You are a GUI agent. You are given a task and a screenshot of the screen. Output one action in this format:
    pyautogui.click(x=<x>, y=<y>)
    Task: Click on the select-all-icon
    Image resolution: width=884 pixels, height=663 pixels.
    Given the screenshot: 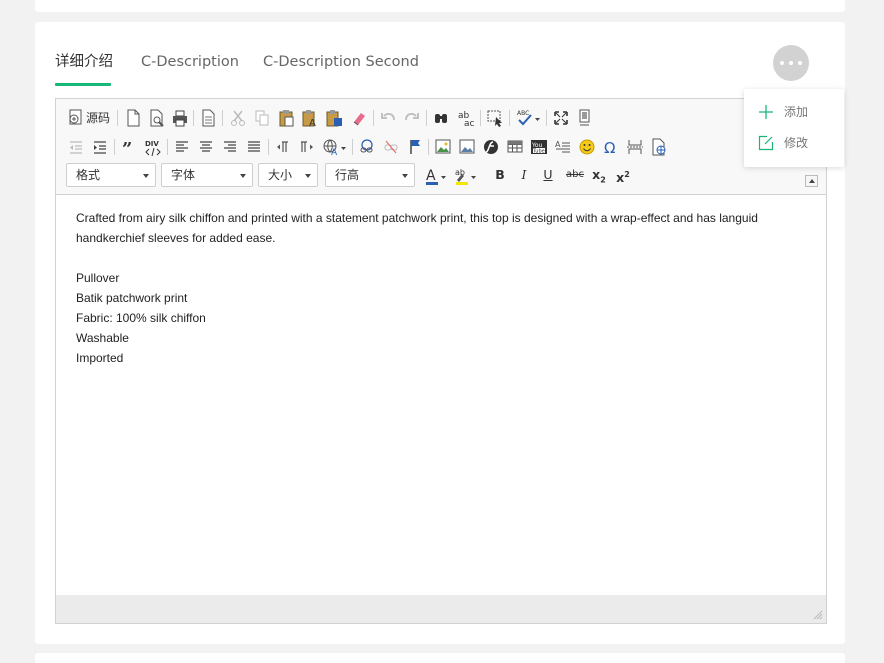 What is the action you would take?
    pyautogui.click(x=495, y=118)
    